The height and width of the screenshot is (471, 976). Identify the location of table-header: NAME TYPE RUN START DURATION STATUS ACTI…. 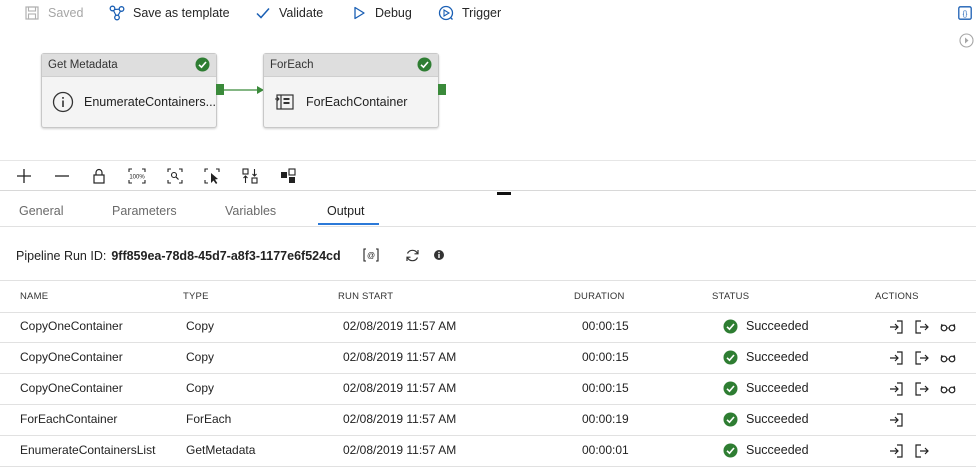
(488, 296).